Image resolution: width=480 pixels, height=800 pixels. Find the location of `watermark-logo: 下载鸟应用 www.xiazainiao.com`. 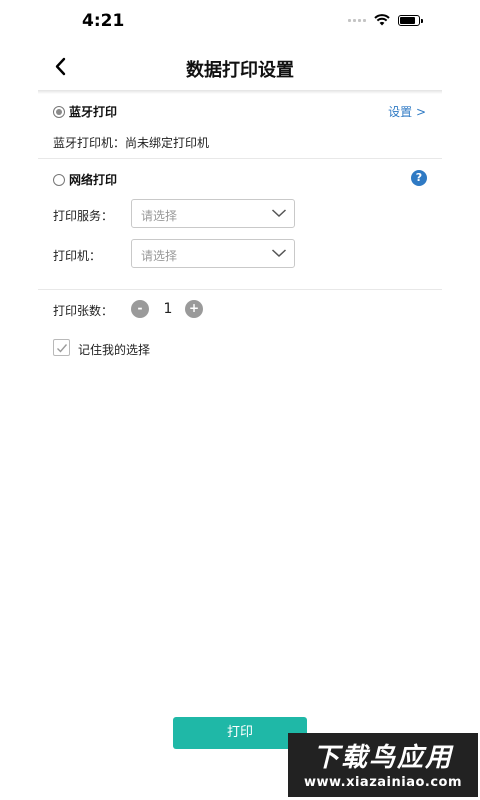

watermark-logo: 下载鸟应用 www.xiazainiao.com is located at coordinates (383, 765).